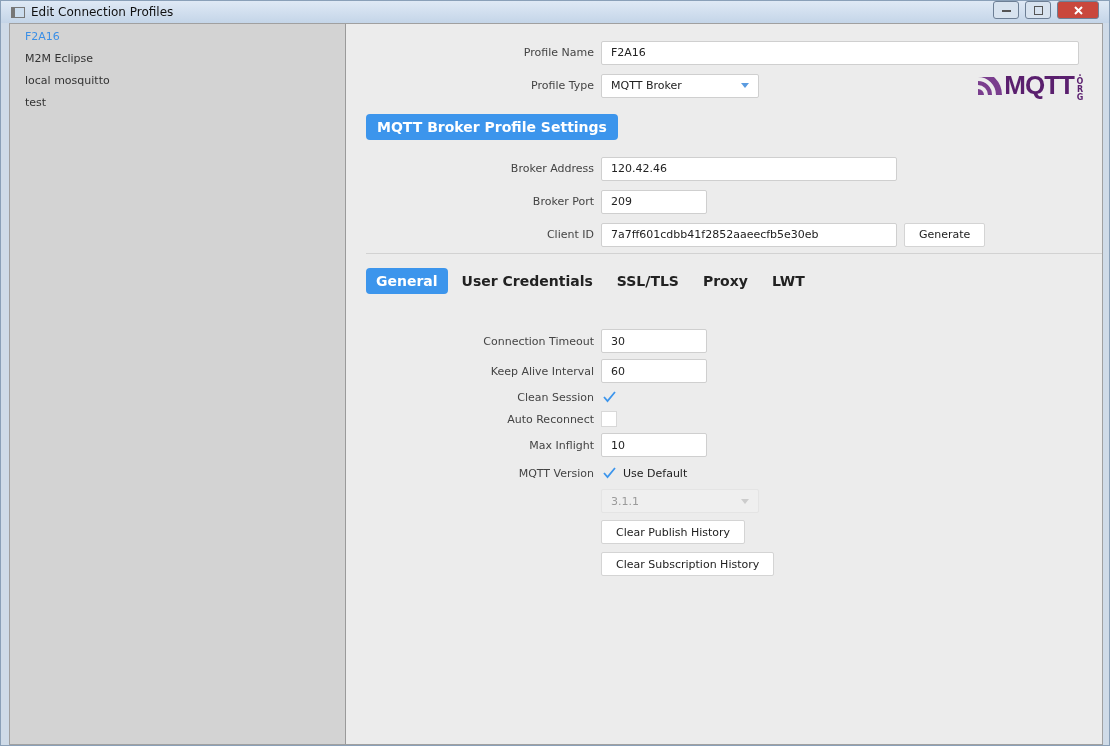  Describe the element at coordinates (749, 168) in the screenshot. I see `text-field: 120.42.46` at that location.